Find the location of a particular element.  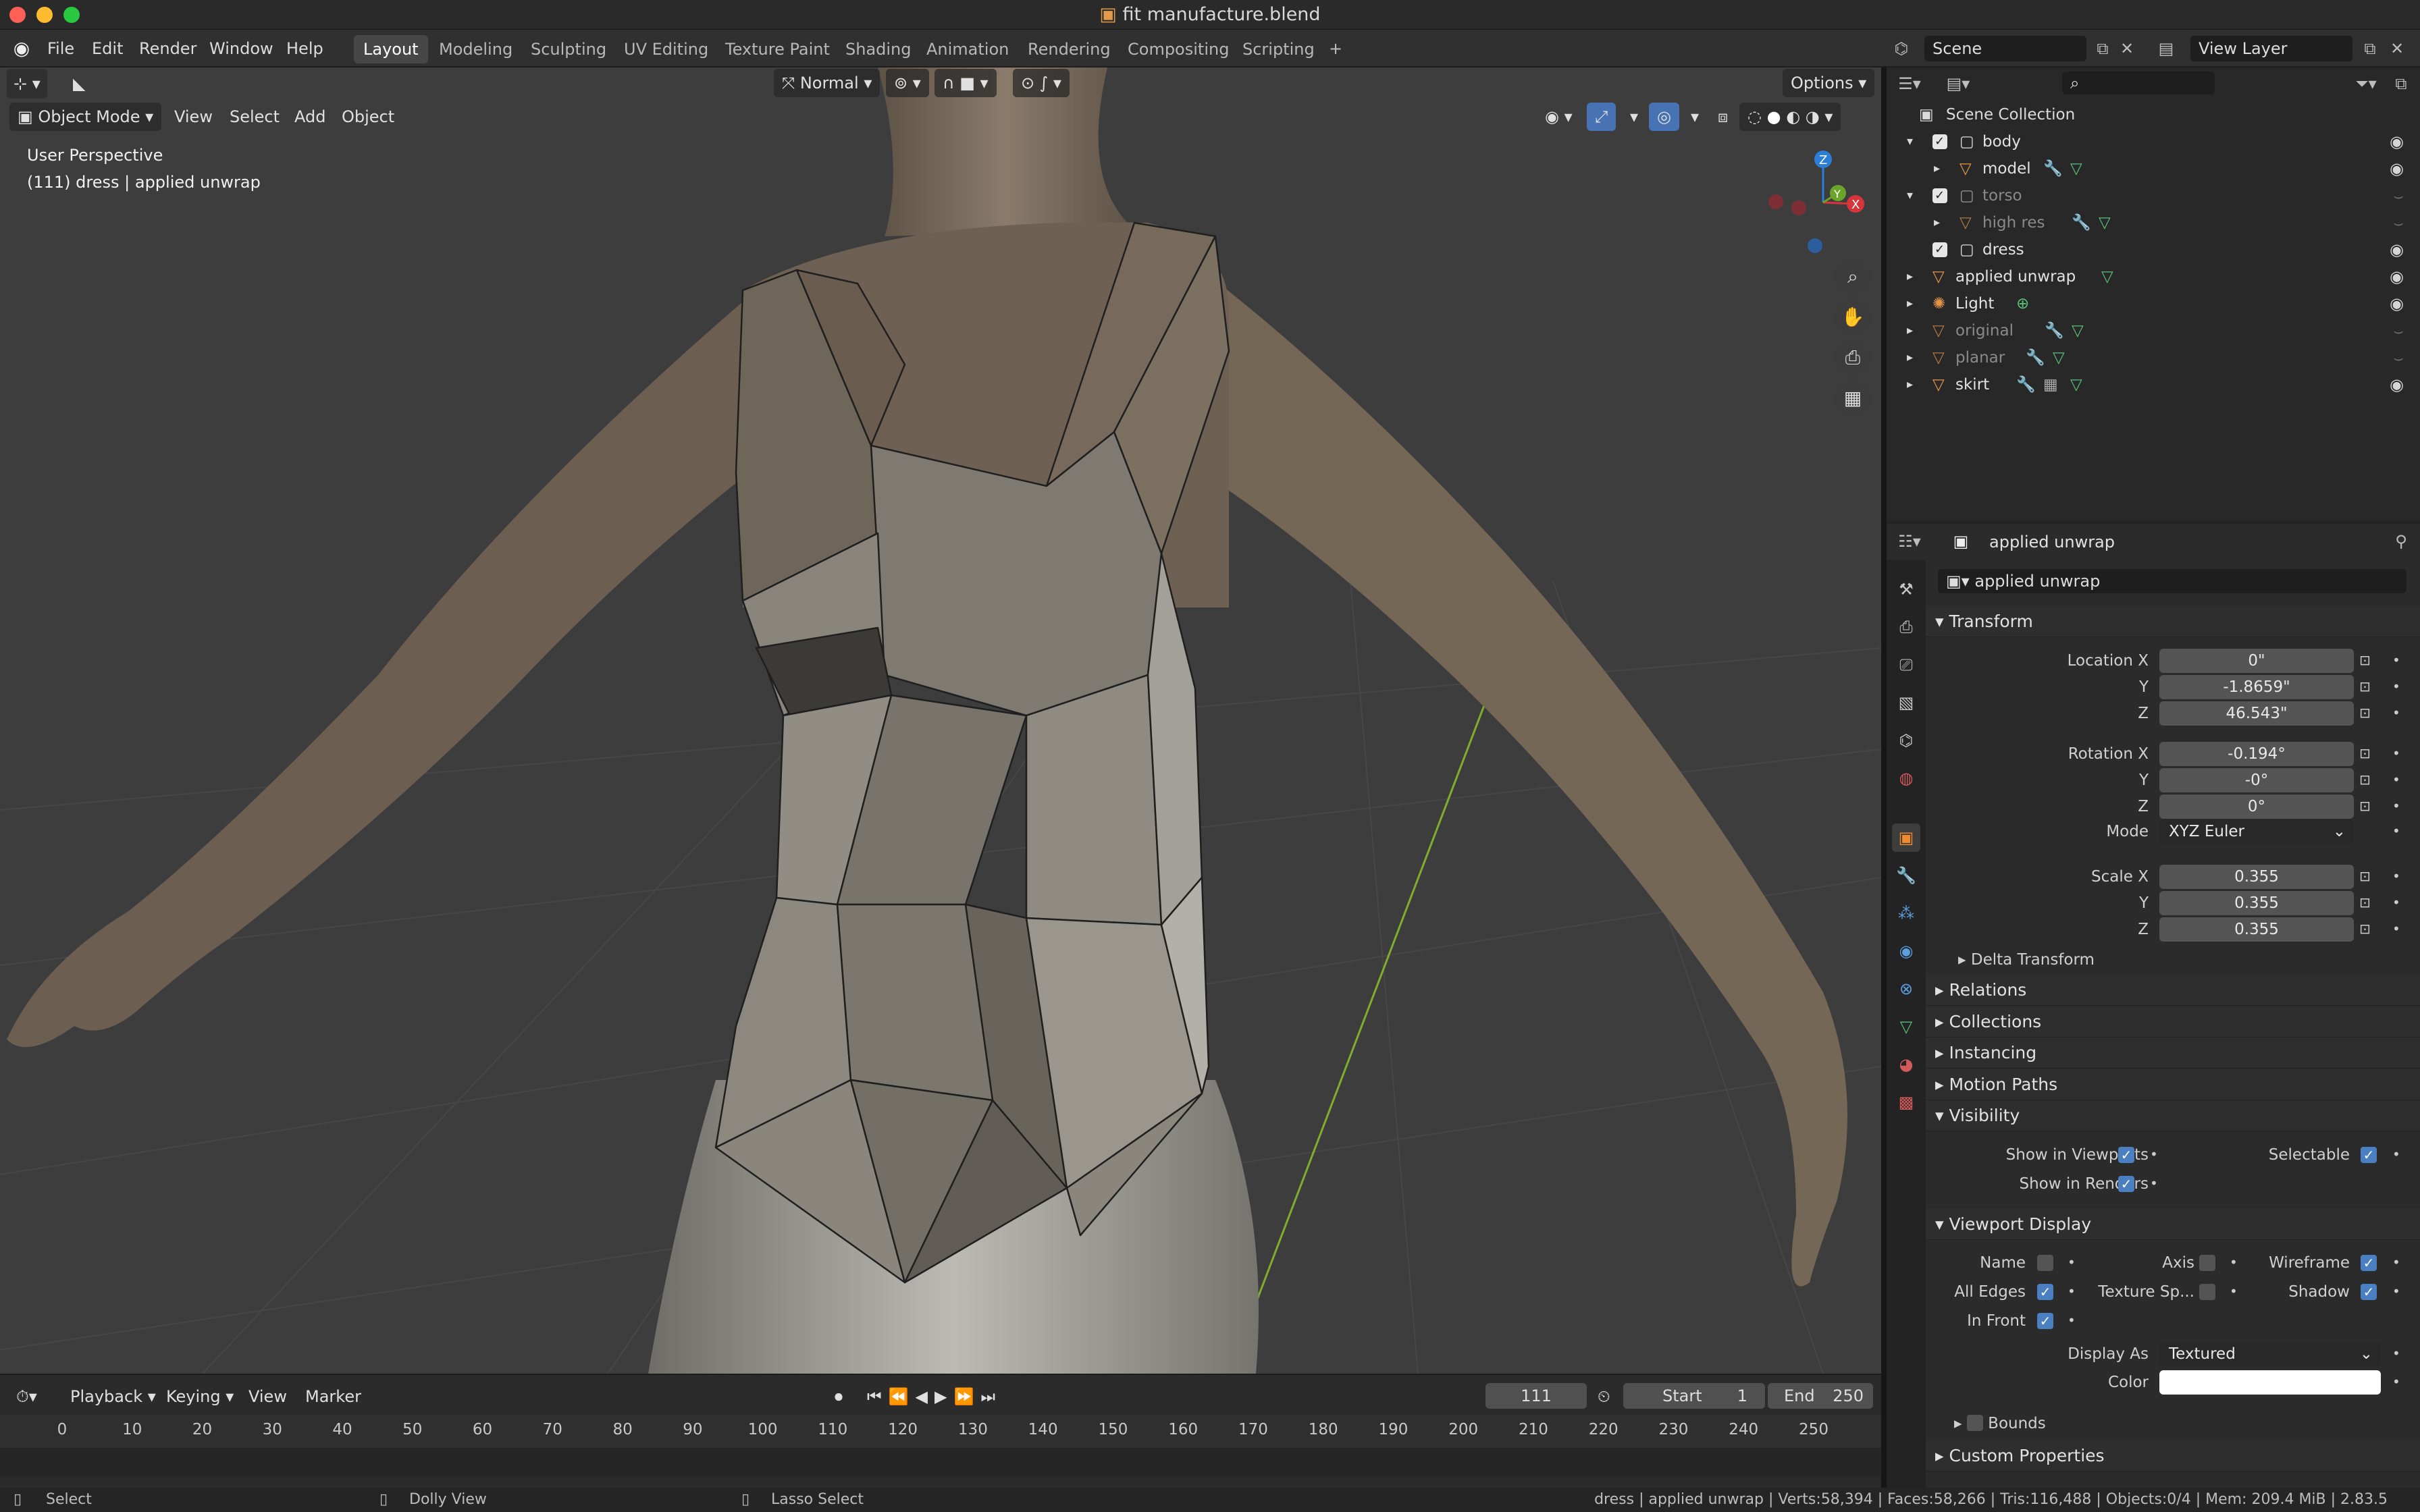

blender-logo-icon: ◉ is located at coordinates (21, 48).